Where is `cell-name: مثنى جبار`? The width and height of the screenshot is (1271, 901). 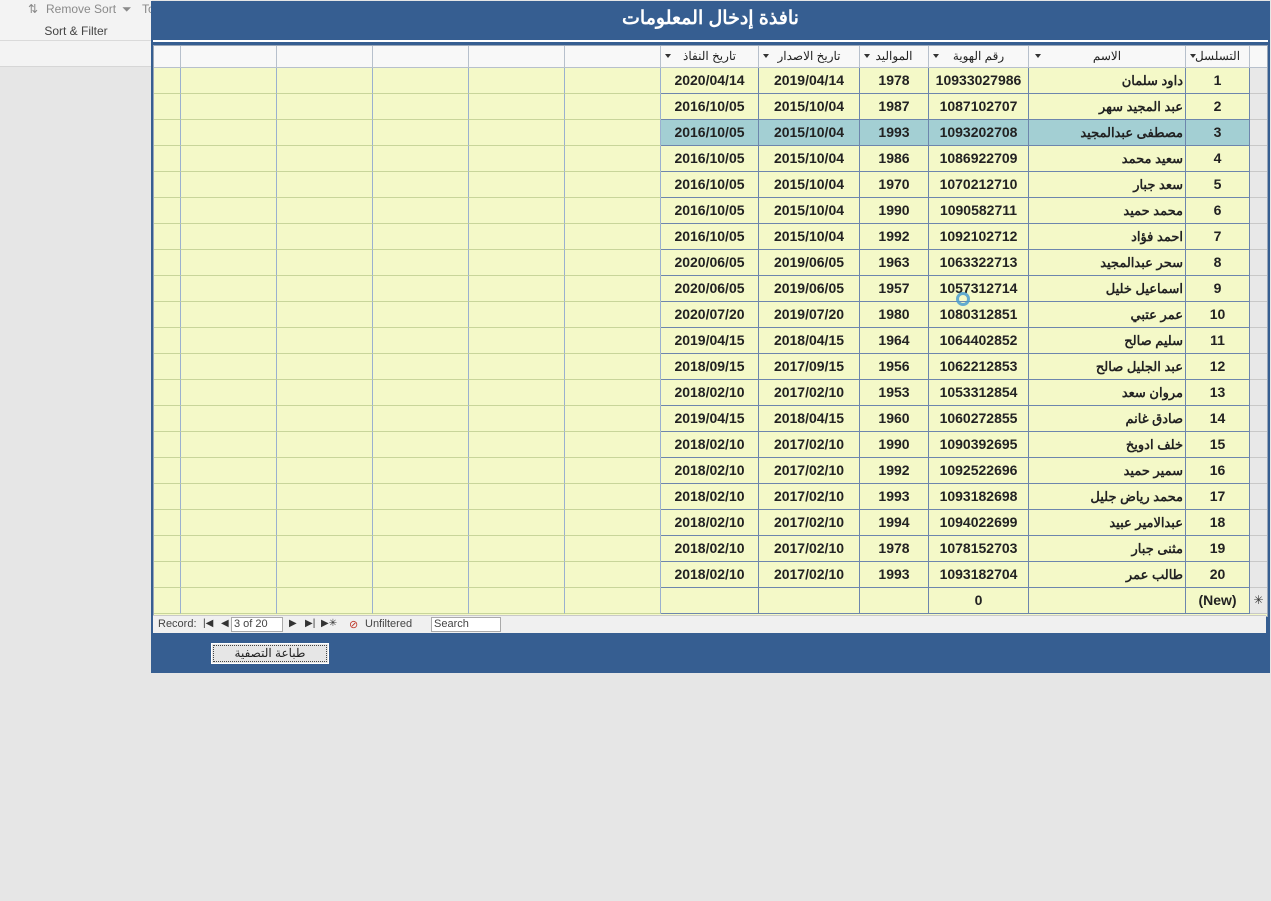 cell-name: مثنى جبار is located at coordinates (1107, 549).